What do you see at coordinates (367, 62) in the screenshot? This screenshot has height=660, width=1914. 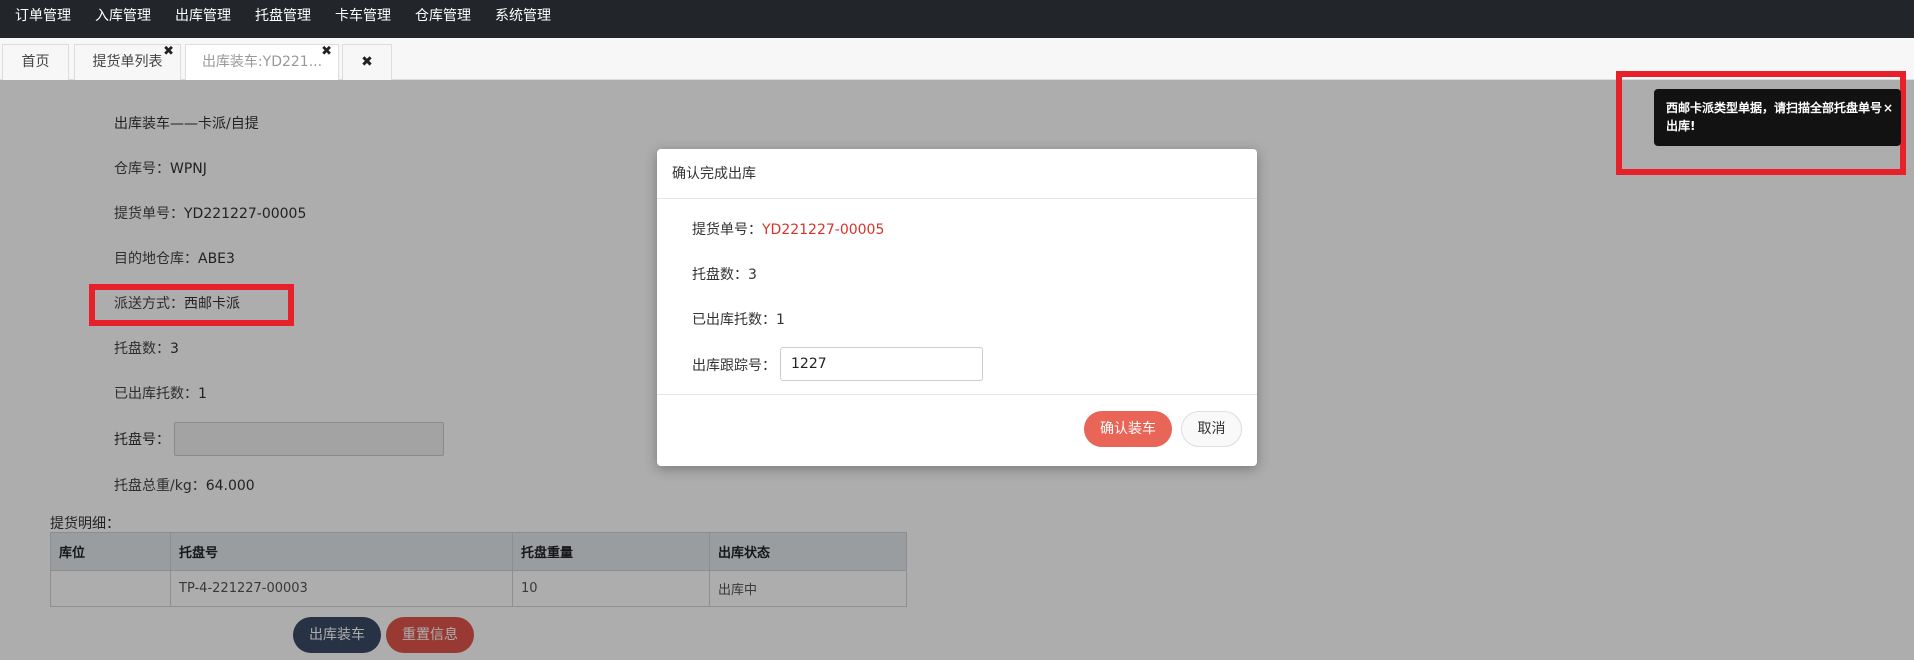 I see `close-all-tabs-icon: ✖` at bounding box center [367, 62].